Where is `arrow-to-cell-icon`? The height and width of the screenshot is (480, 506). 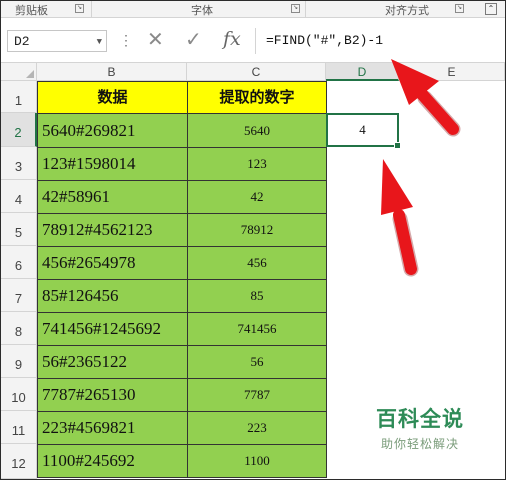
arrow-to-cell-icon is located at coordinates (400, 218).